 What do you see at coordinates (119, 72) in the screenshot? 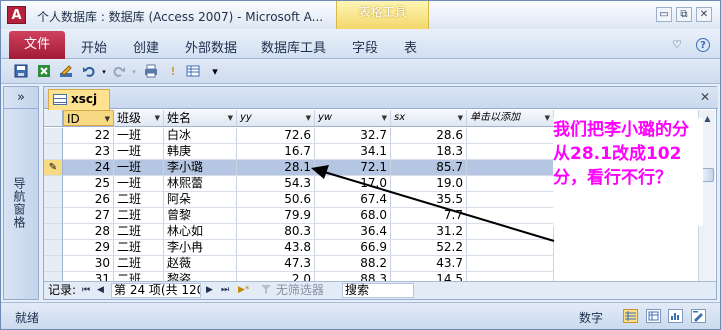
I see `redo-icon` at bounding box center [119, 72].